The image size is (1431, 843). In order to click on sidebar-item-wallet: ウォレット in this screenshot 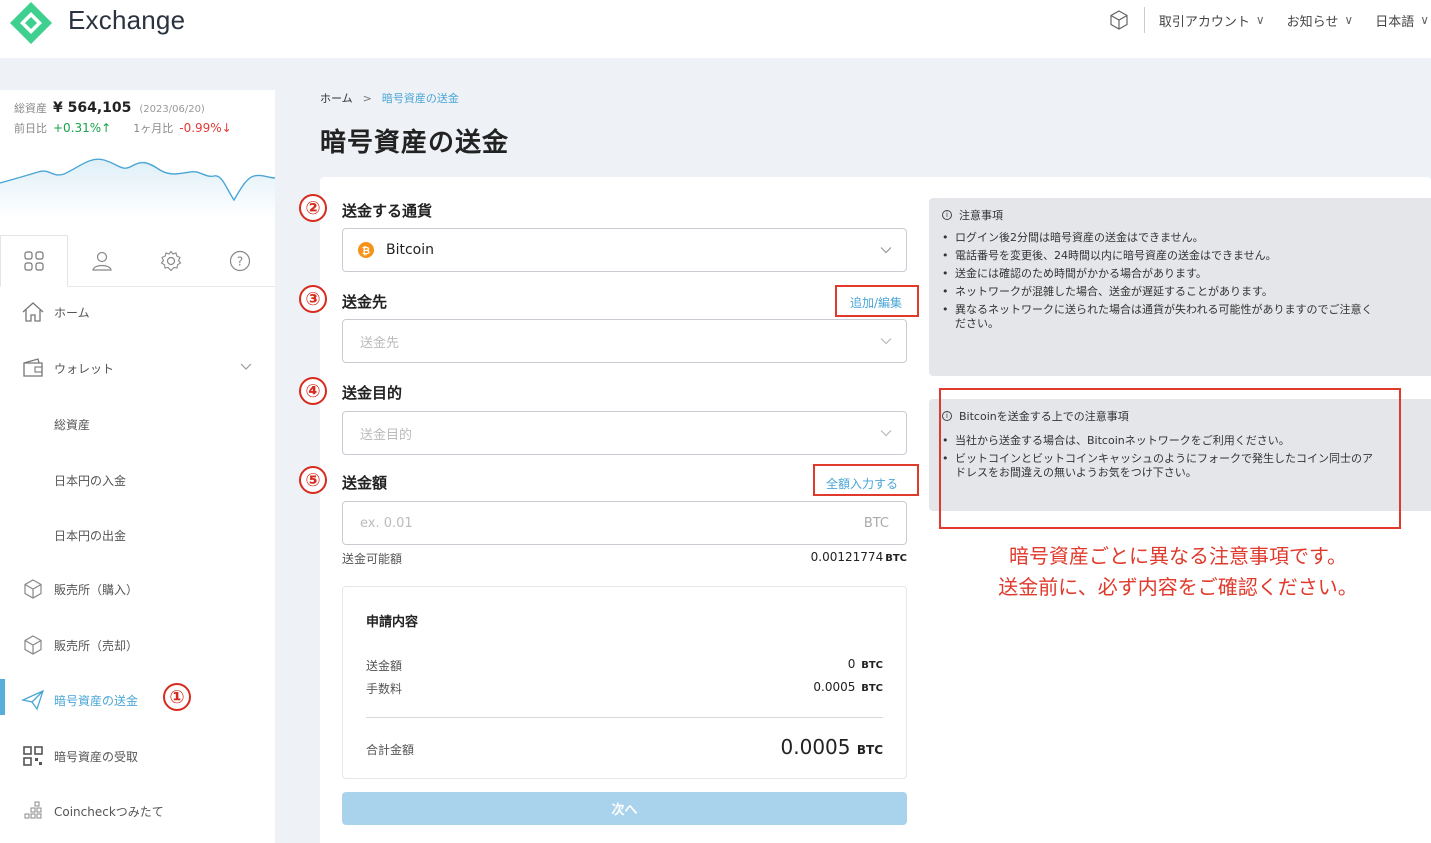, I will do `click(137, 368)`.